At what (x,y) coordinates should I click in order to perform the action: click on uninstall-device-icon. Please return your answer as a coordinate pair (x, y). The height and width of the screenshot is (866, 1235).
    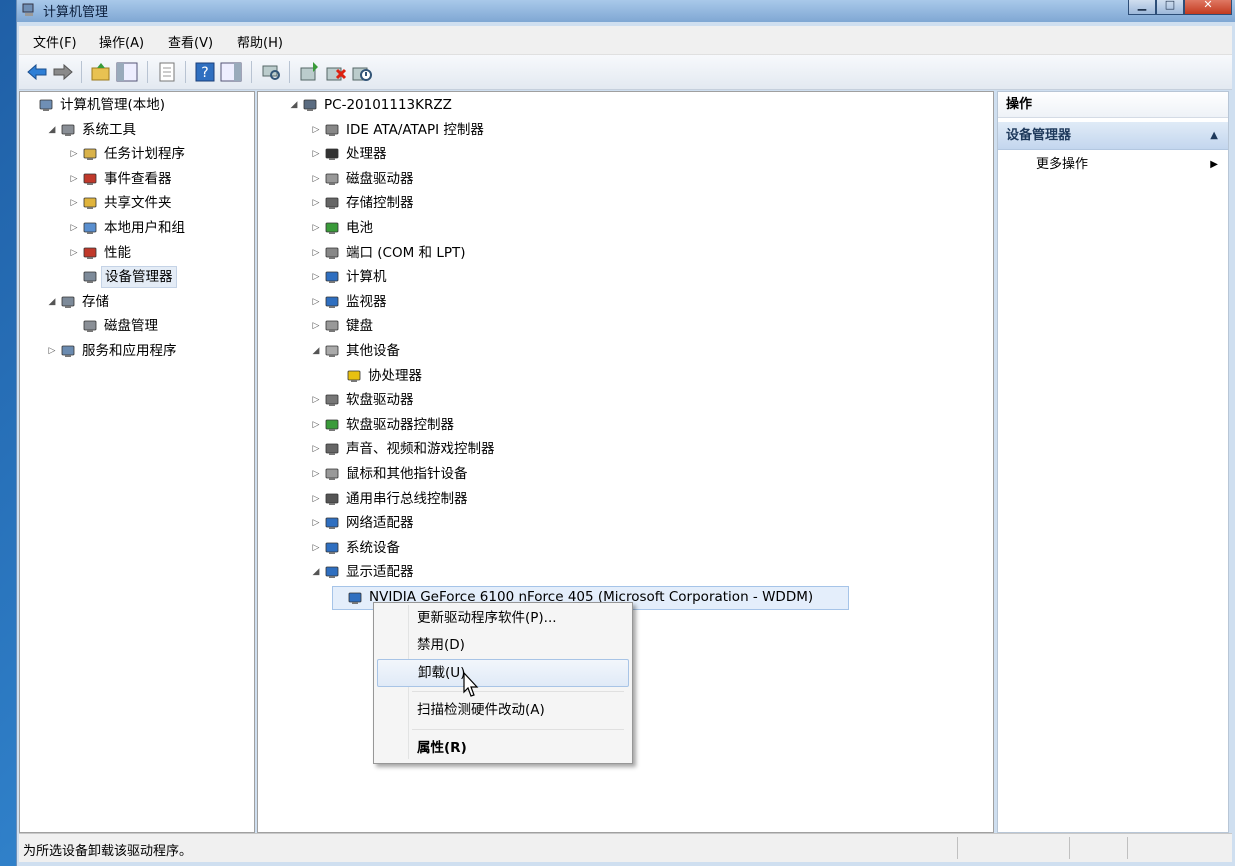
    Looking at the image, I should click on (335, 72).